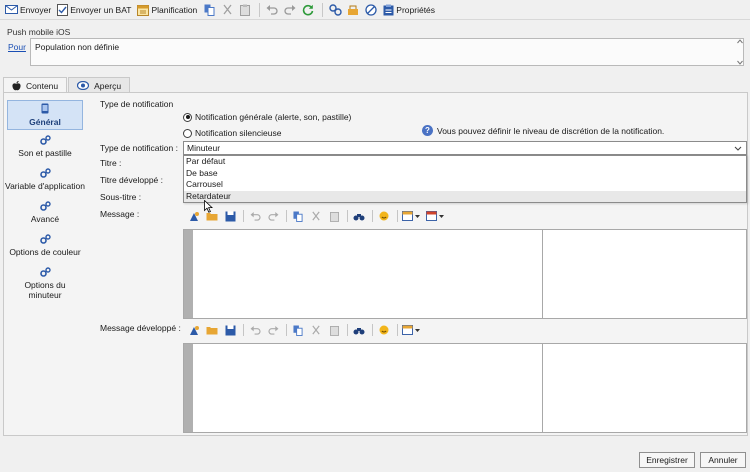 This screenshot has height=472, width=750. I want to click on link-button, so click(335, 10).